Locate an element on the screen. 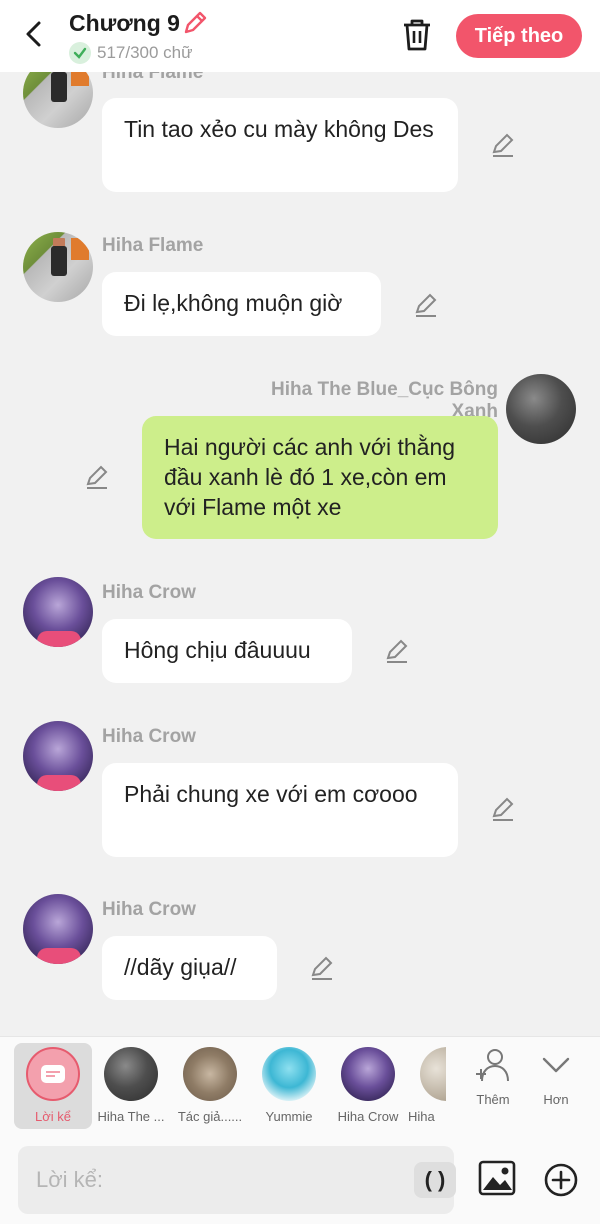 The height and width of the screenshot is (1224, 600). character-name: Yummie is located at coordinates (289, 1116).